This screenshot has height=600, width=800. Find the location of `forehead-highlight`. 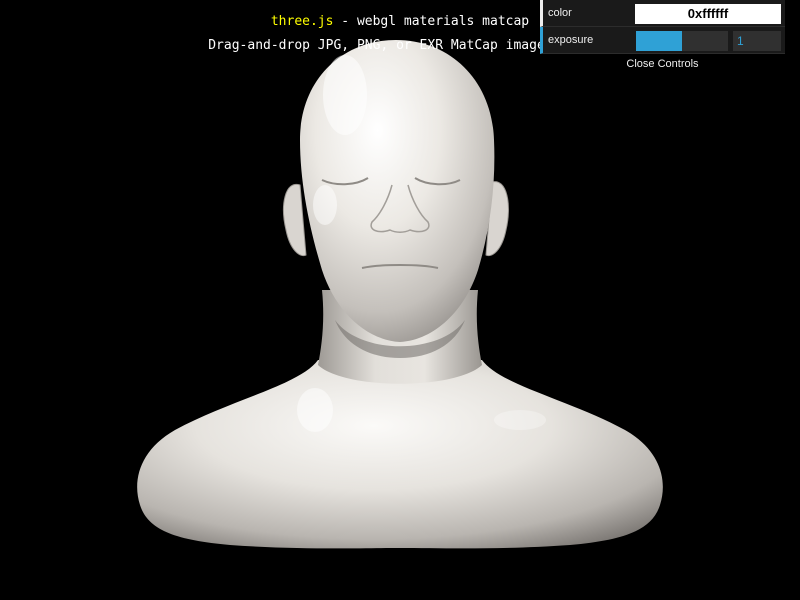

forehead-highlight is located at coordinates (345, 95).